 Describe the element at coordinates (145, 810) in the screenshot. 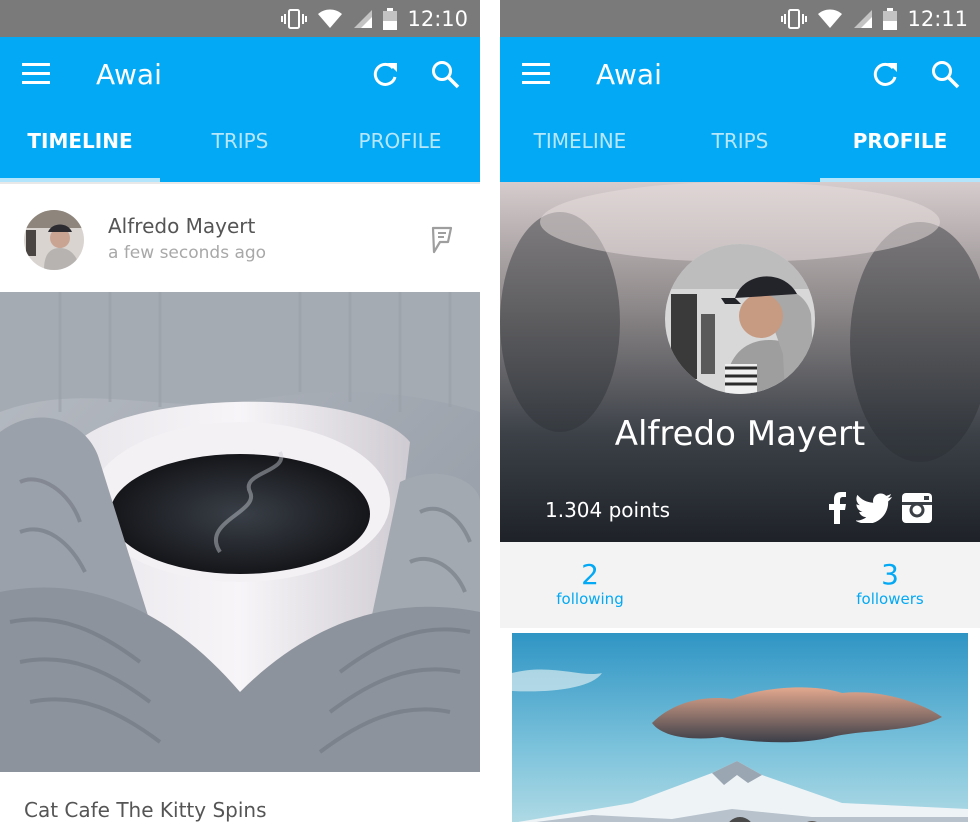

I see `post-caption: Cat Cafe The Kitty Spins` at that location.